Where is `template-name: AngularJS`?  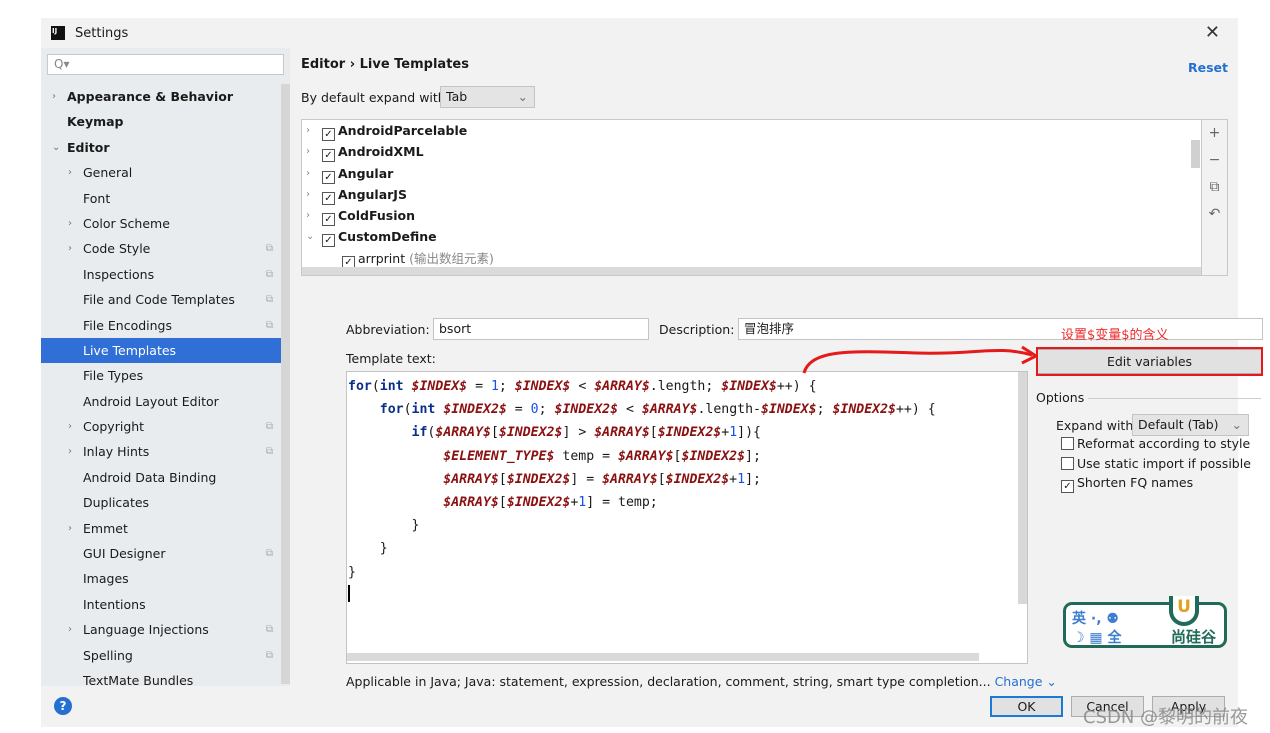
template-name: AngularJS is located at coordinates (372, 194).